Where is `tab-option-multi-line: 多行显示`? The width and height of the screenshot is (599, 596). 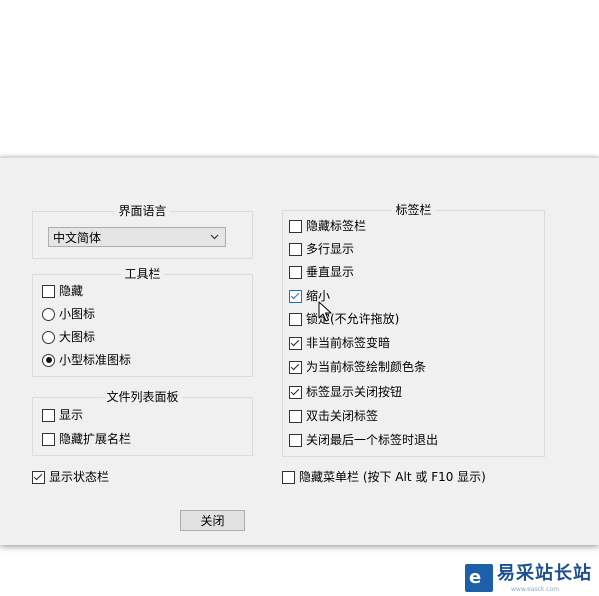 tab-option-multi-line: 多行显示 is located at coordinates (321, 249).